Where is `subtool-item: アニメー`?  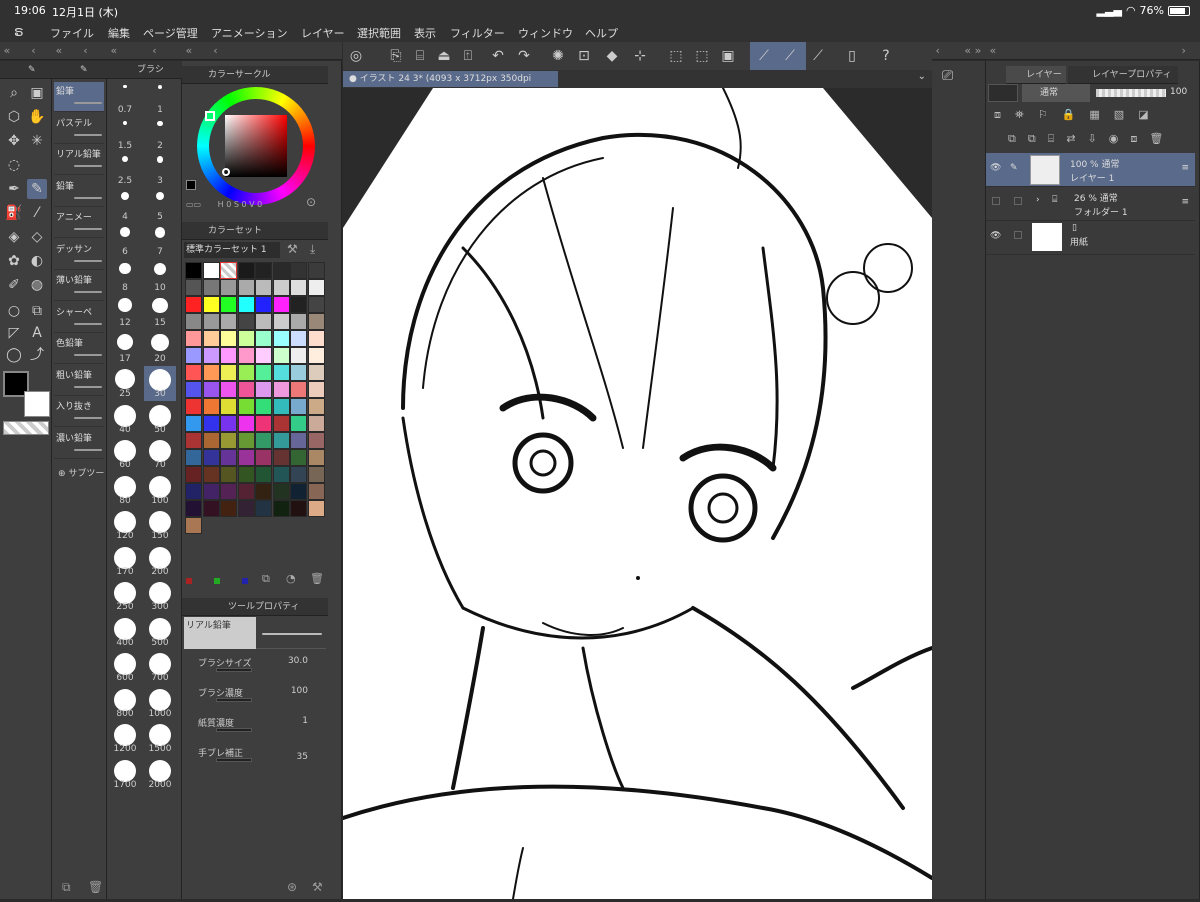 subtool-item: アニメー is located at coordinates (79, 223).